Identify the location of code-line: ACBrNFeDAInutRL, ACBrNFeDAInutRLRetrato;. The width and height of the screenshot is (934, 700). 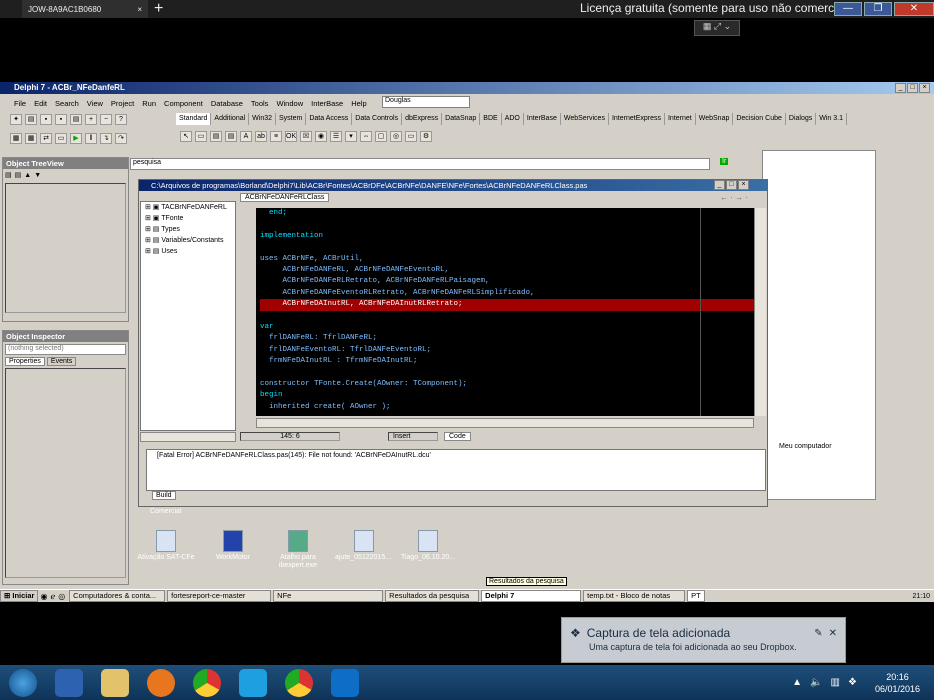
(507, 305).